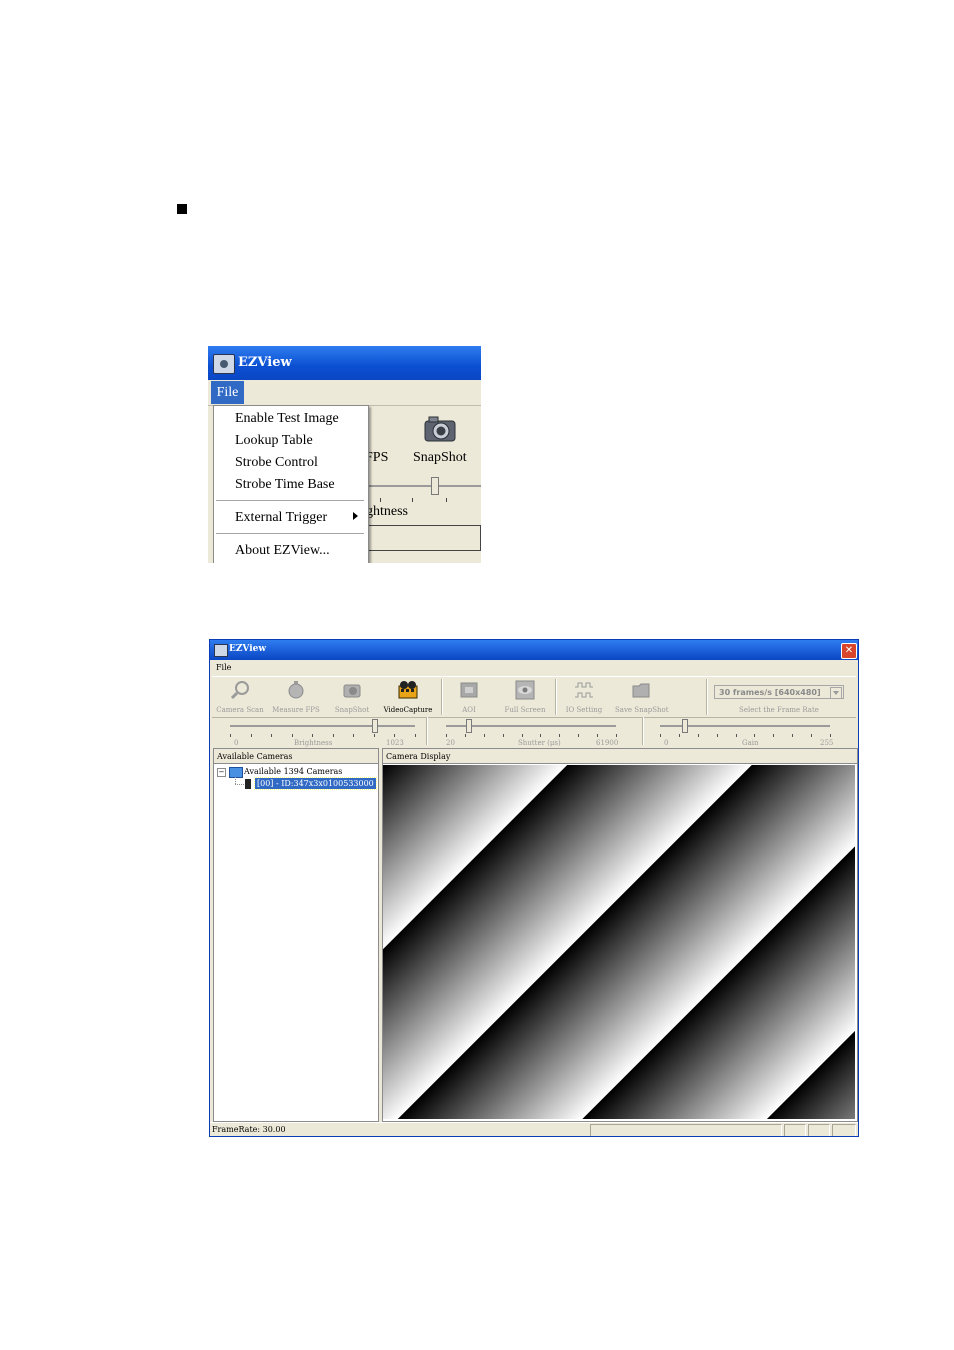 Image resolution: width=954 pixels, height=1350 pixels. Describe the element at coordinates (296, 690) in the screenshot. I see `stopwatch-icon` at that location.